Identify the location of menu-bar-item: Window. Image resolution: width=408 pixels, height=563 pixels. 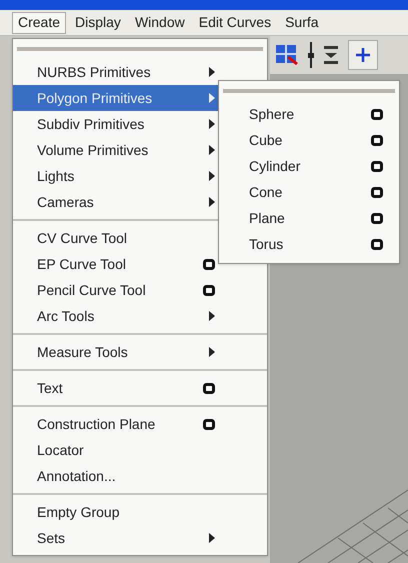
(160, 23).